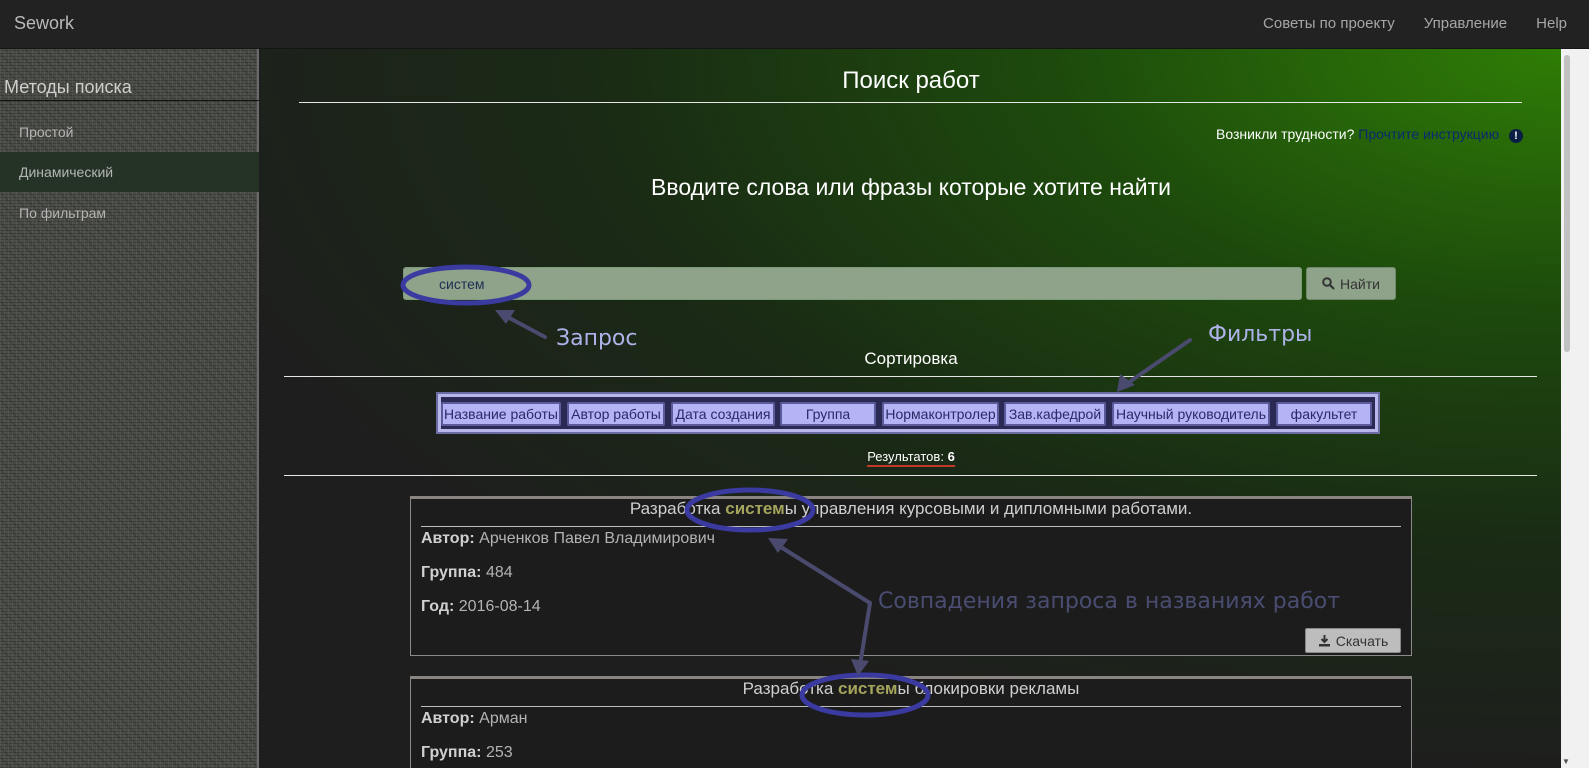 This screenshot has width=1589, height=768. Describe the element at coordinates (474, 718) in the screenshot. I see `card-author: Автор: Арман` at that location.